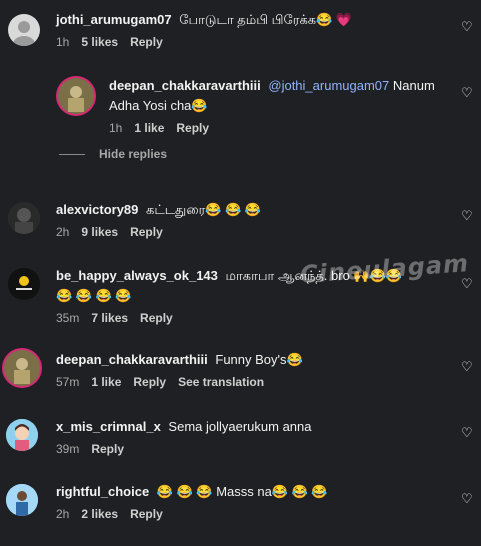 The height and width of the screenshot is (546, 481). What do you see at coordinates (68, 318) in the screenshot?
I see `comment-time: 35m` at bounding box center [68, 318].